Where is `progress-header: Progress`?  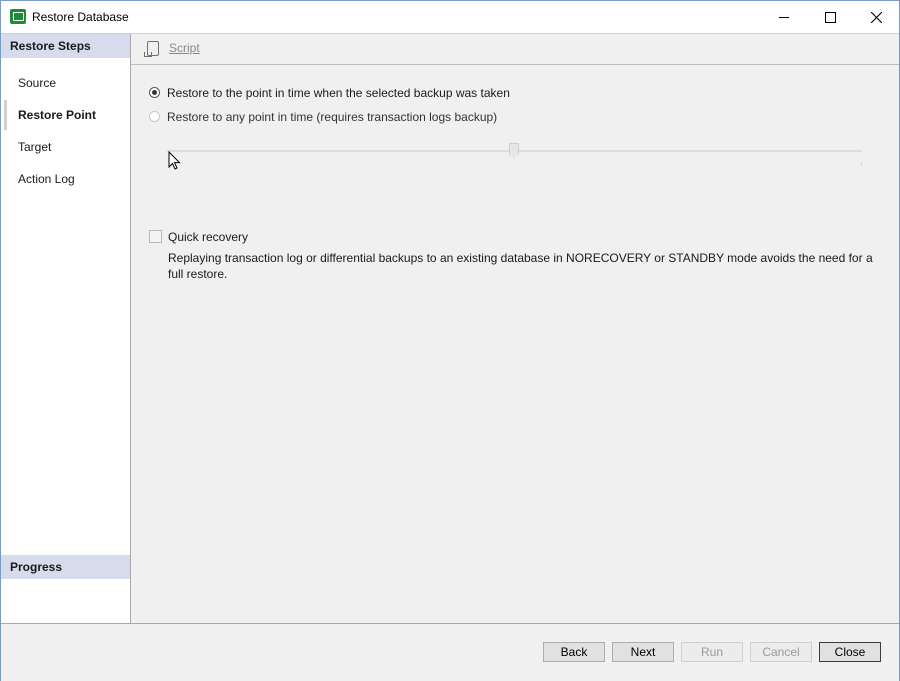 progress-header: Progress is located at coordinates (65, 567).